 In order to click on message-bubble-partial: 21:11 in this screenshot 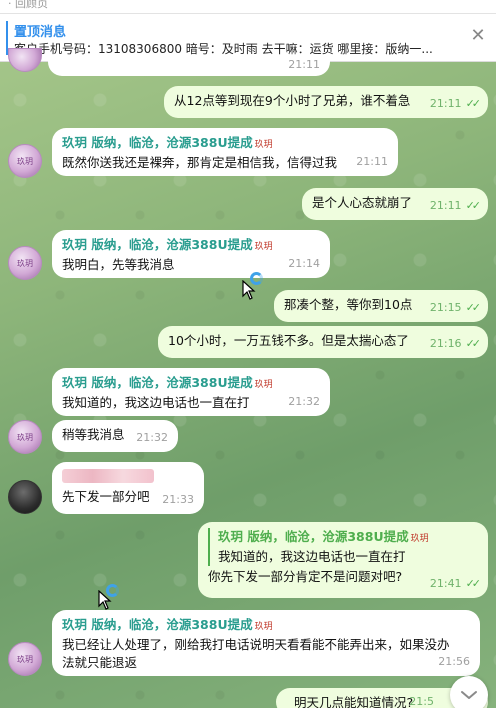, I will do `click(189, 67)`.